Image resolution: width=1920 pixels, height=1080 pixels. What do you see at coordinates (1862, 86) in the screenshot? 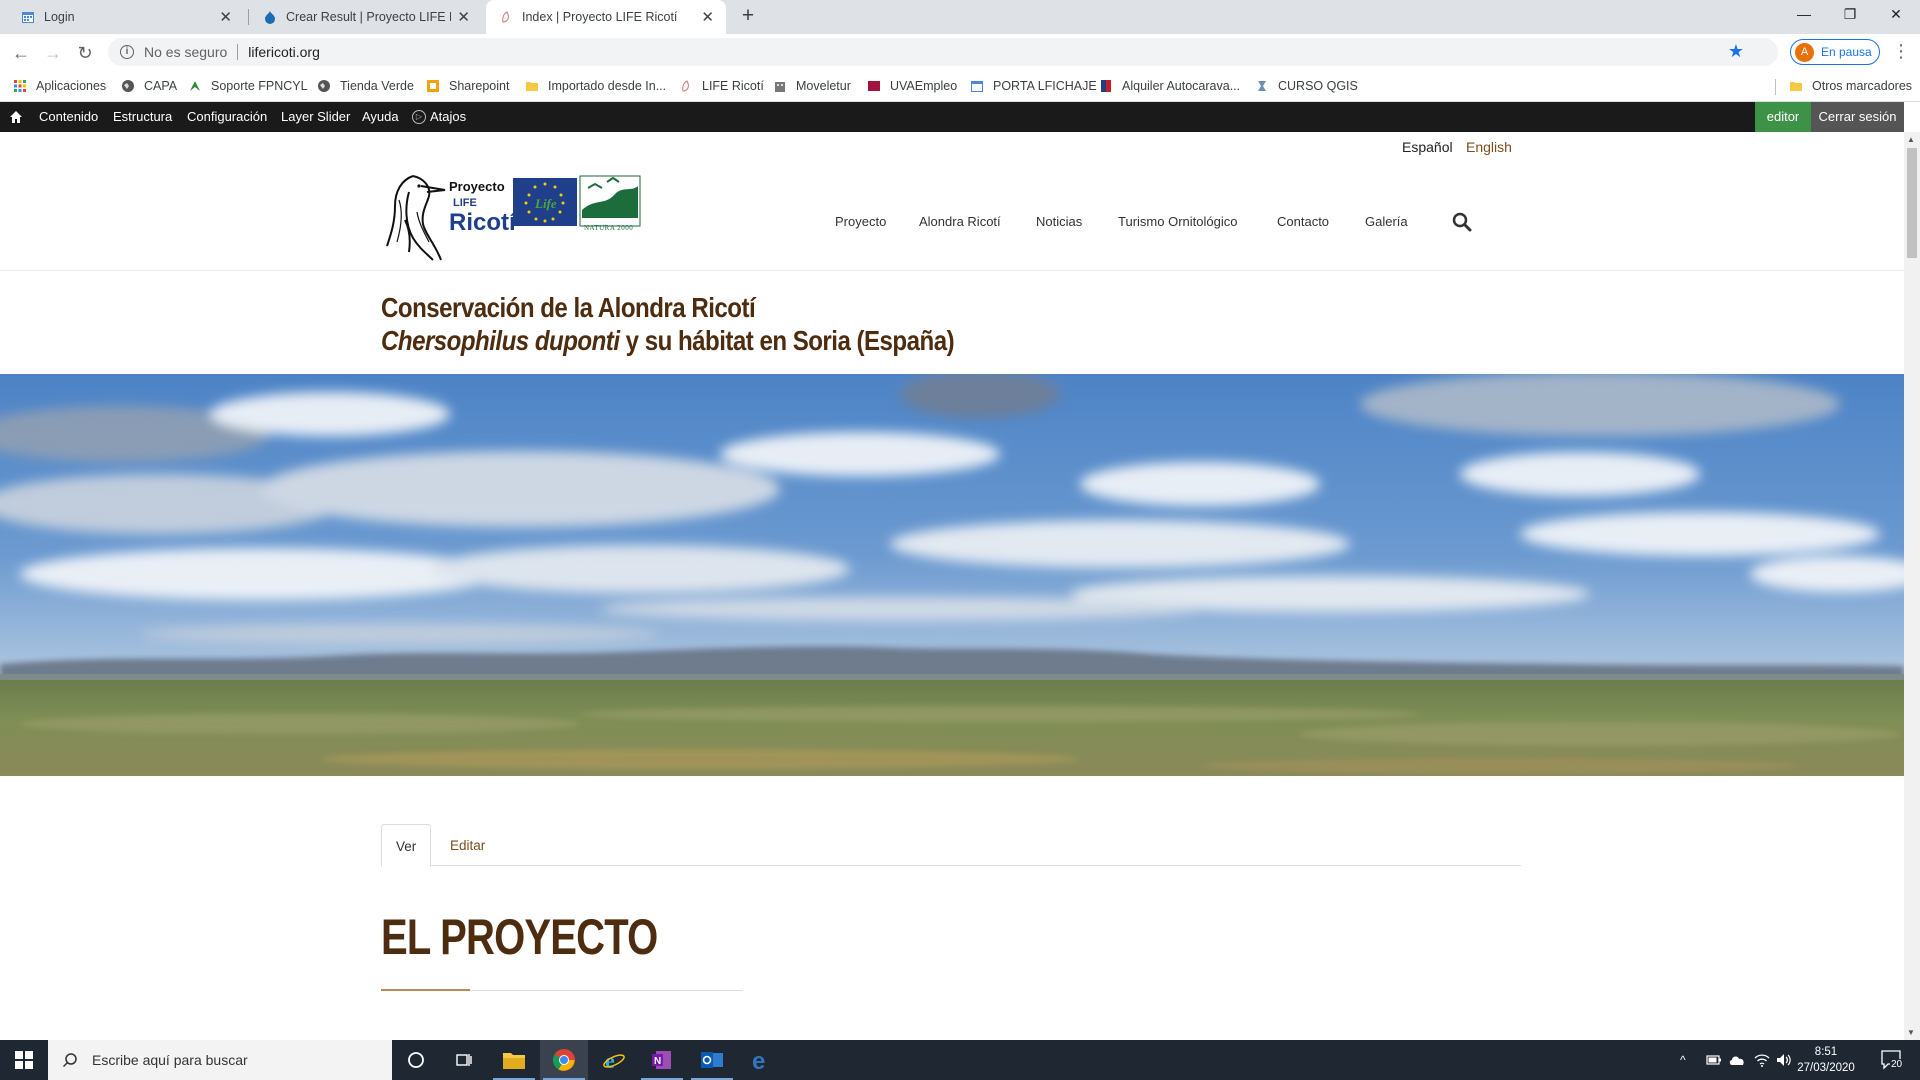
I see `bookmark-label: Otros marcadores` at bounding box center [1862, 86].